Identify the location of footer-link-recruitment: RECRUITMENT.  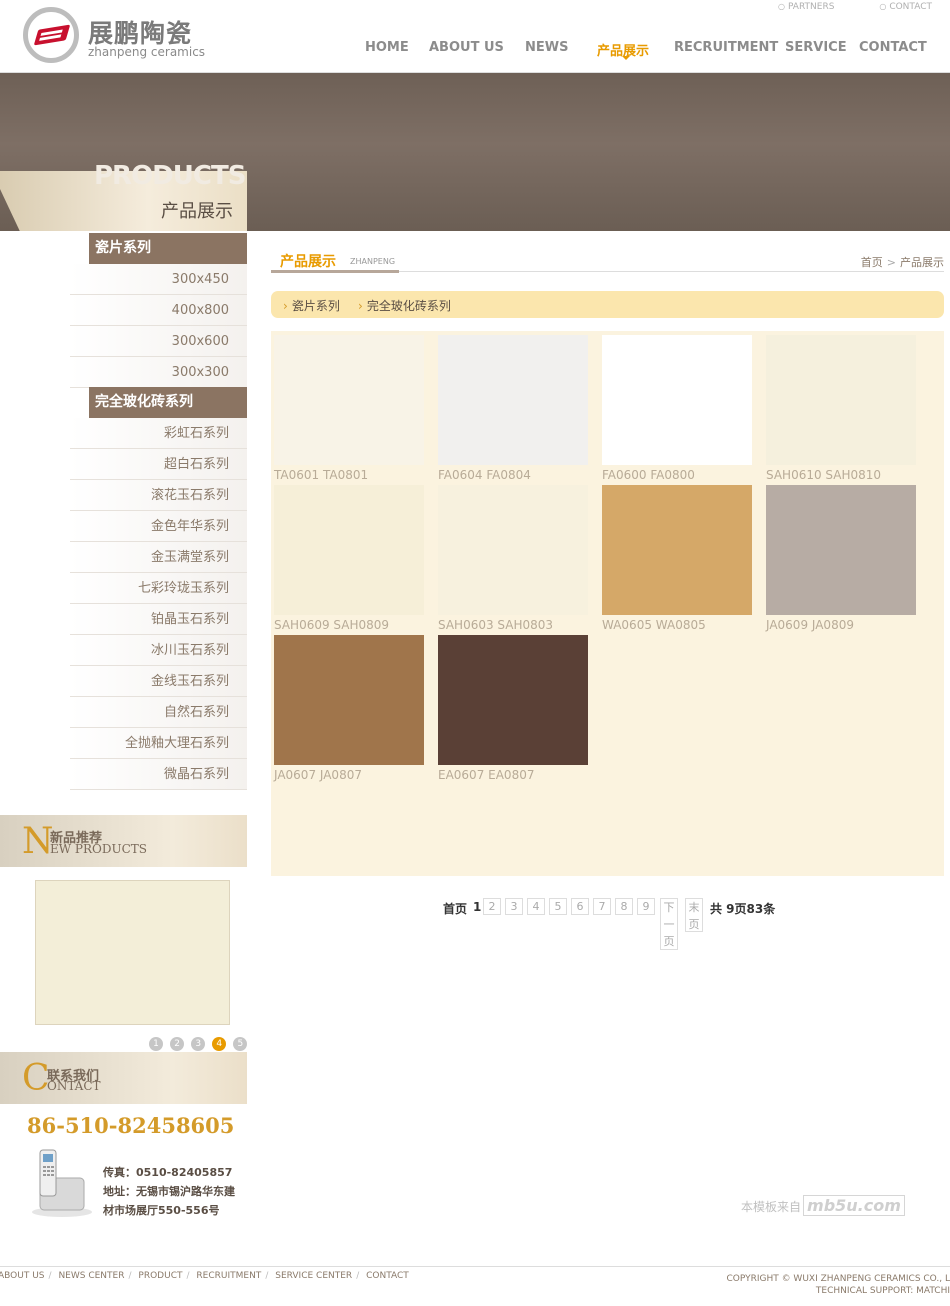
(228, 1276).